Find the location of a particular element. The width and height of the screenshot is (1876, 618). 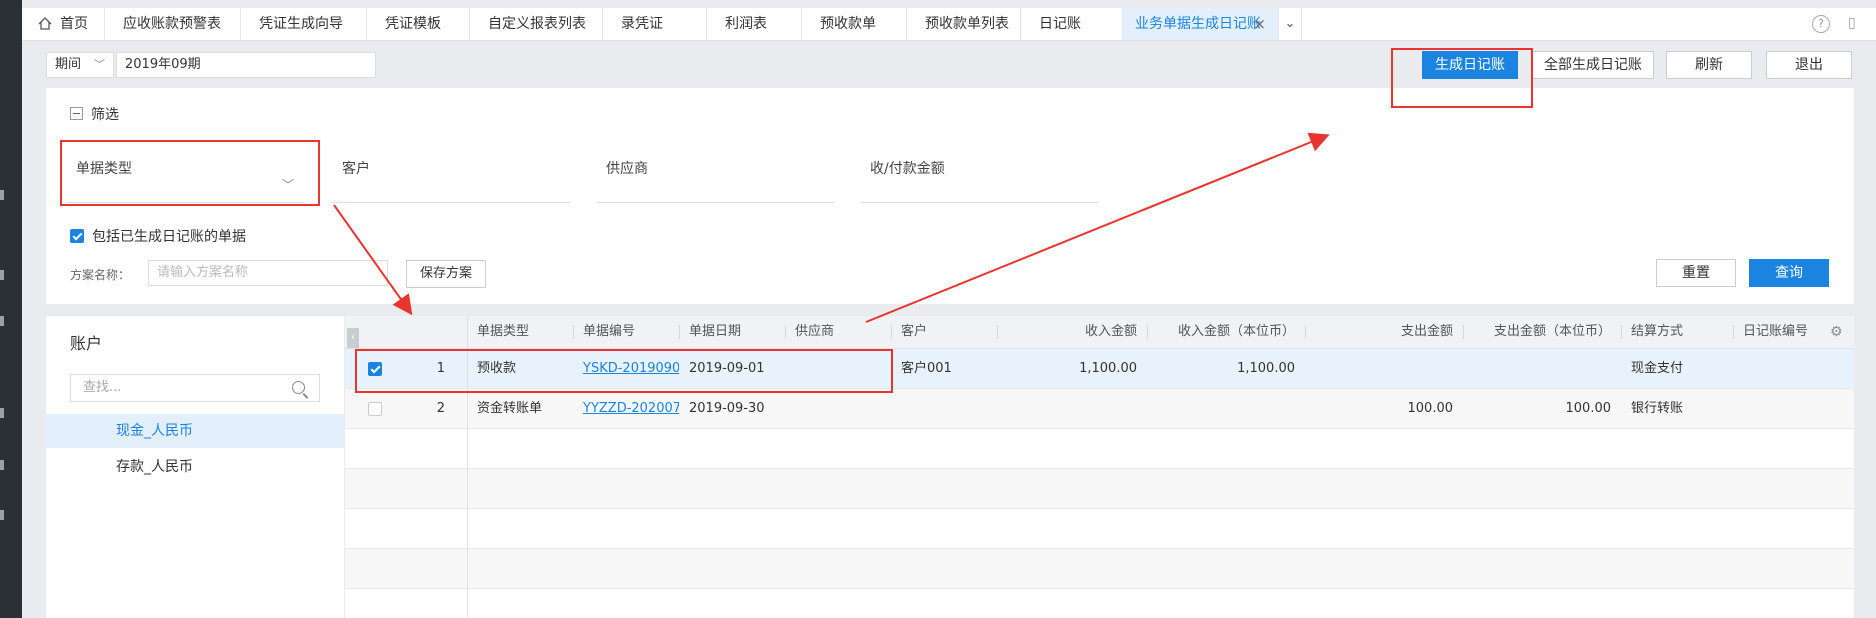

arrow-to-generate is located at coordinates (1097, 227).